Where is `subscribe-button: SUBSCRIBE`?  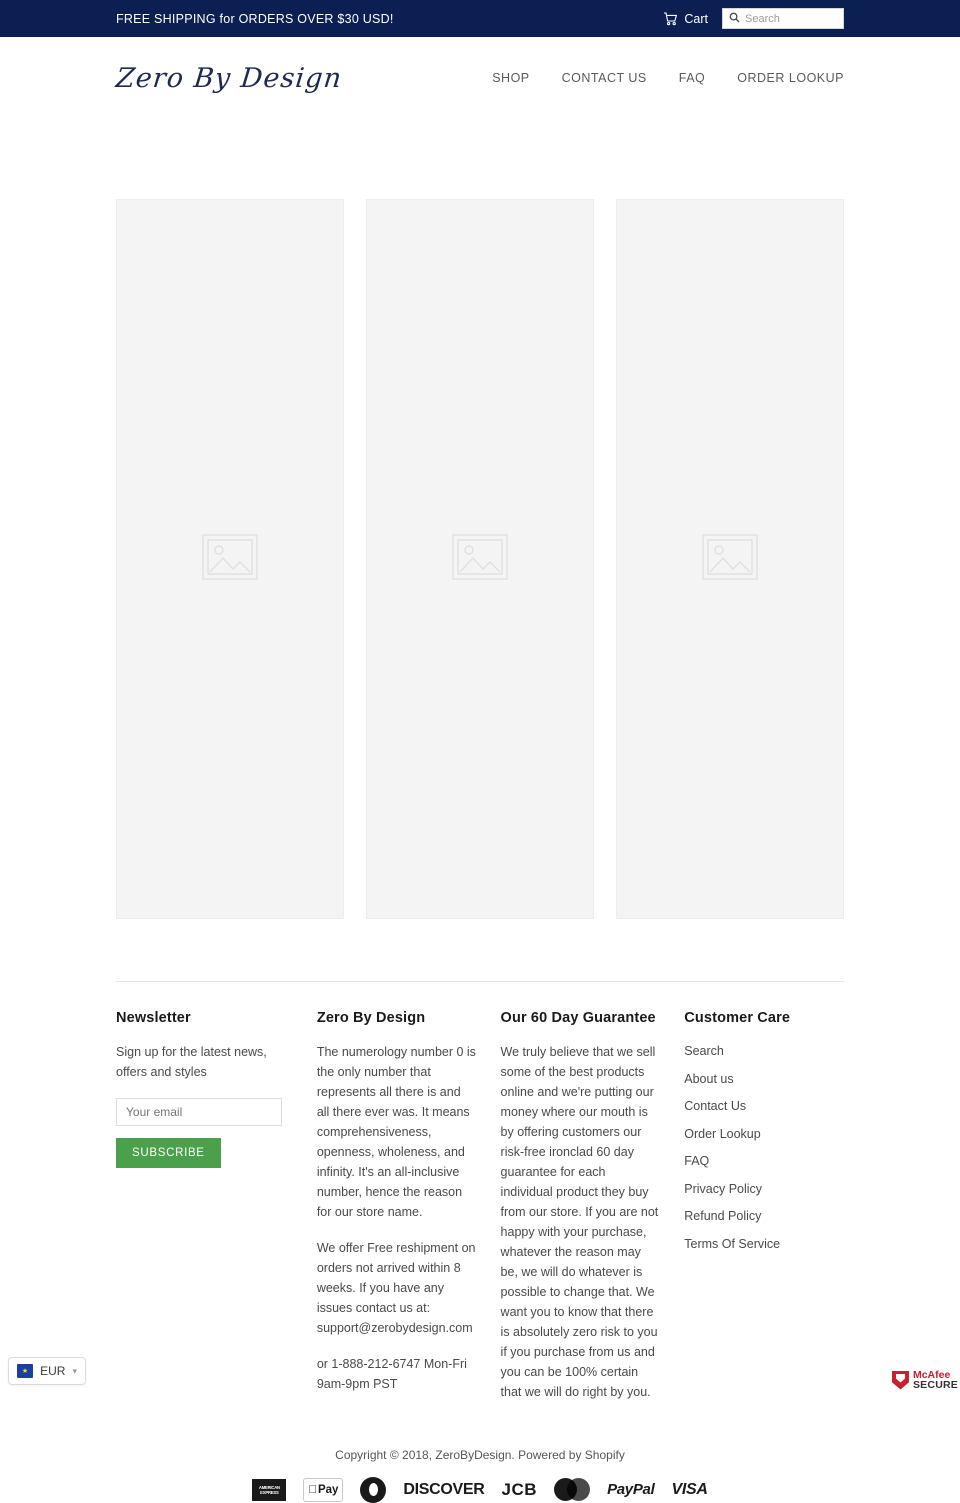 subscribe-button: SUBSCRIBE is located at coordinates (168, 1153).